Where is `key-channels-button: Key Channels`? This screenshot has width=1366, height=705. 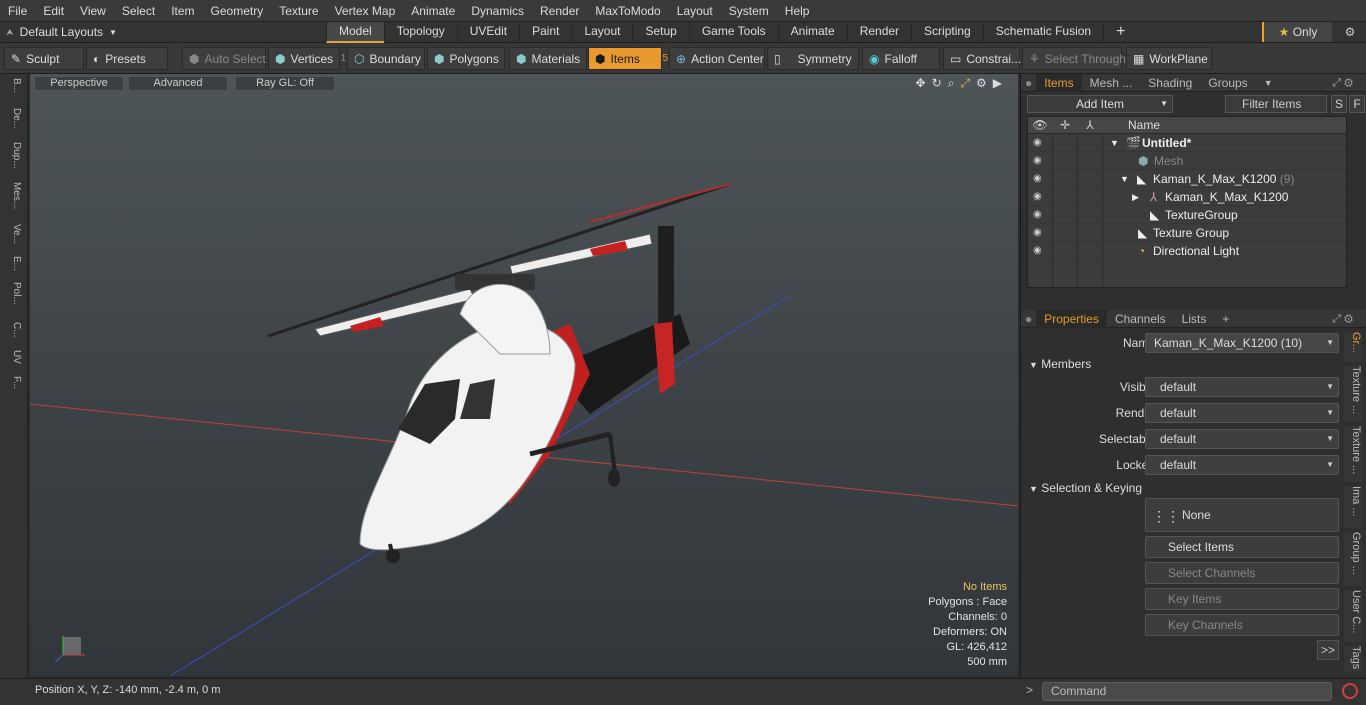
key-channels-button: Key Channels is located at coordinates (1242, 625).